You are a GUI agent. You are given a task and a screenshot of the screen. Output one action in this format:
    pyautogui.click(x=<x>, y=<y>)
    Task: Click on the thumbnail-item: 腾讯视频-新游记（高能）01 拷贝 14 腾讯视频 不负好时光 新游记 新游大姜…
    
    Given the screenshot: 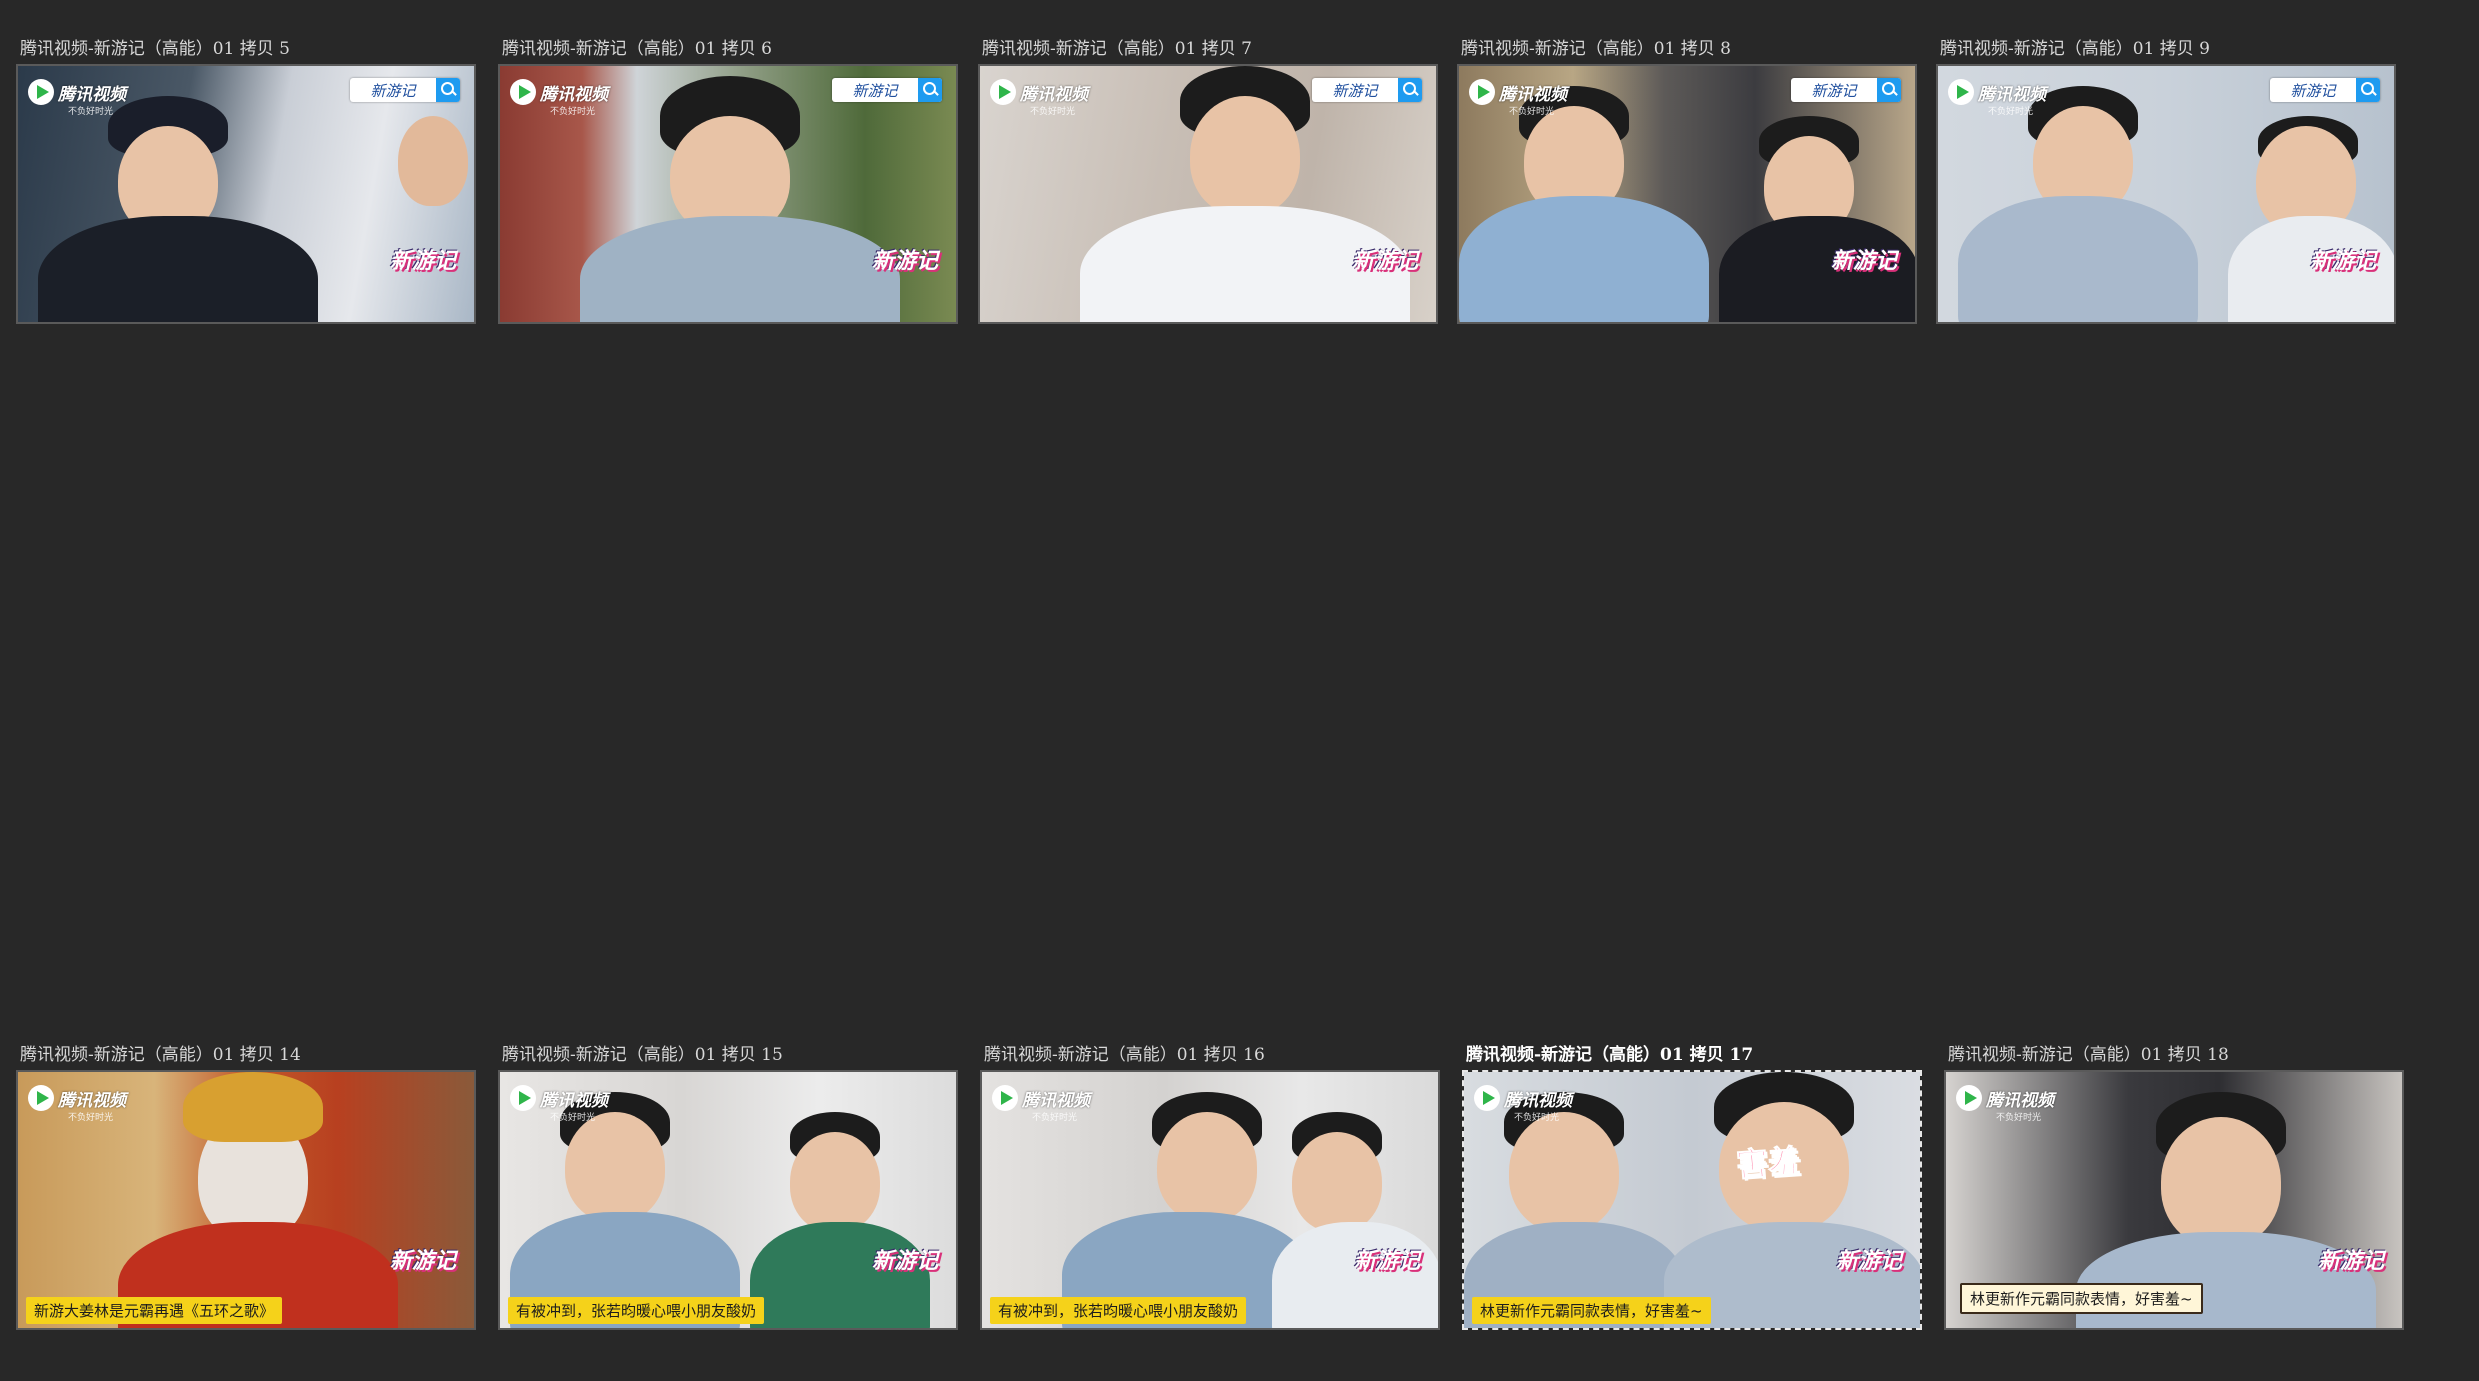 What is the action you would take?
    pyautogui.click(x=246, y=1185)
    